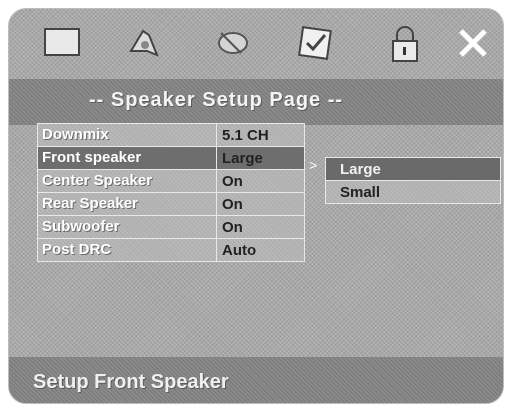  Describe the element at coordinates (77, 249) in the screenshot. I see `menu-item-label: Post DRC` at that location.